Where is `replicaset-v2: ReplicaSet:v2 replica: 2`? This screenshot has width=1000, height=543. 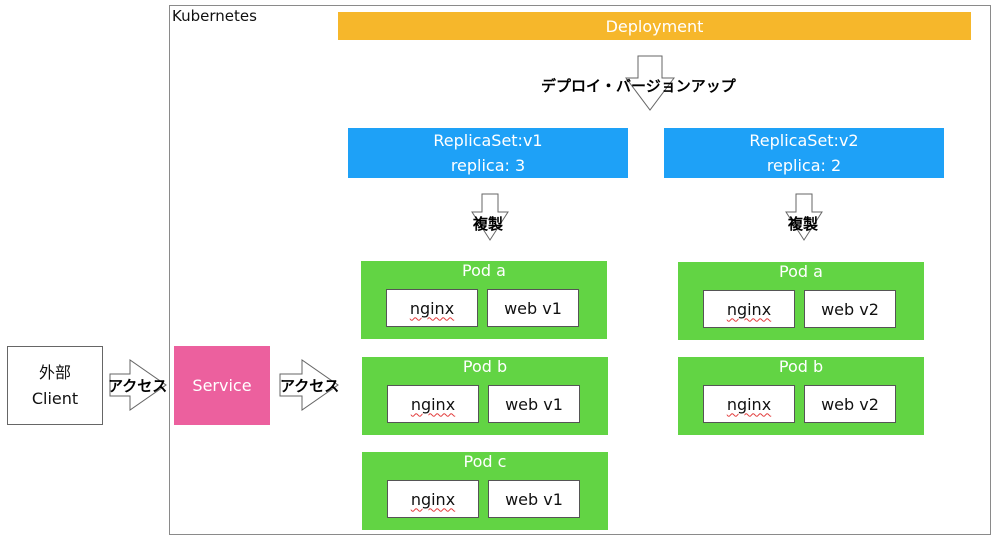
replicaset-v2: ReplicaSet:v2 replica: 2 is located at coordinates (804, 153).